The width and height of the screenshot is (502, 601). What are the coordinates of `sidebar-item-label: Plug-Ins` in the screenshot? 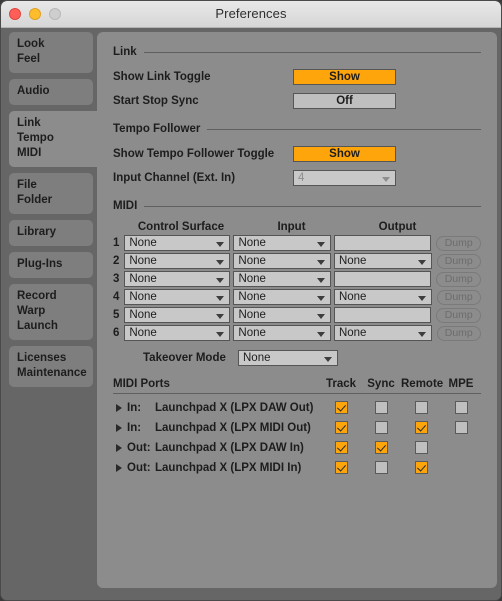 It's located at (40, 264).